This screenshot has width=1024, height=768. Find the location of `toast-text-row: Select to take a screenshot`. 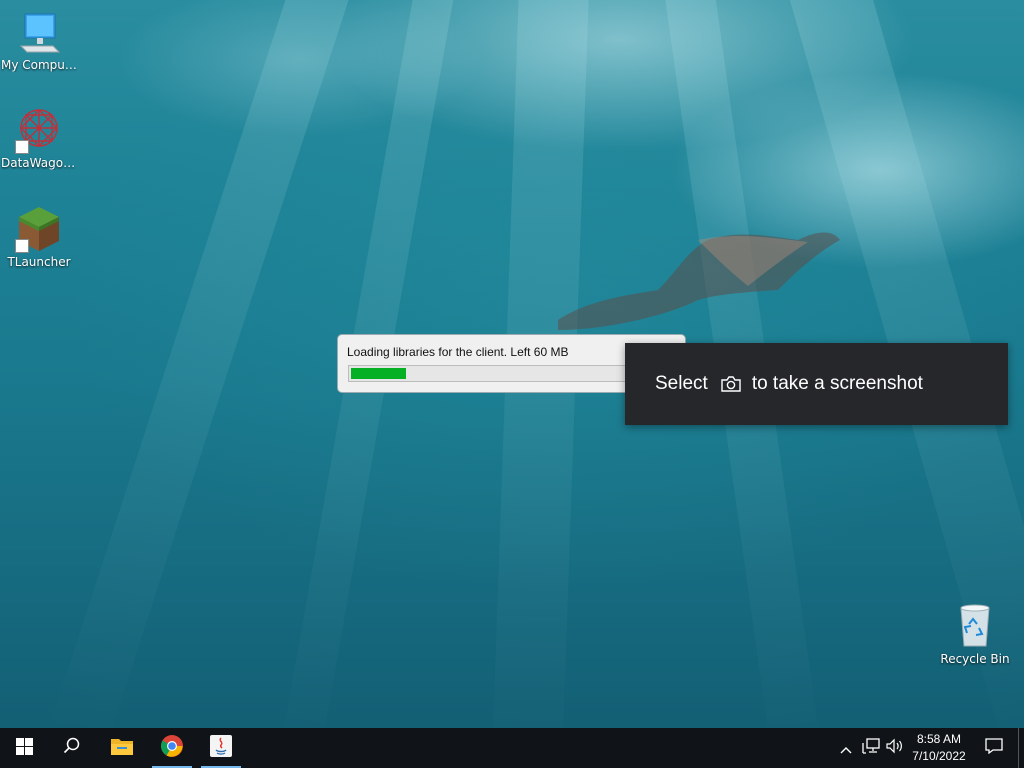

toast-text-row: Select to take a screenshot is located at coordinates (789, 384).